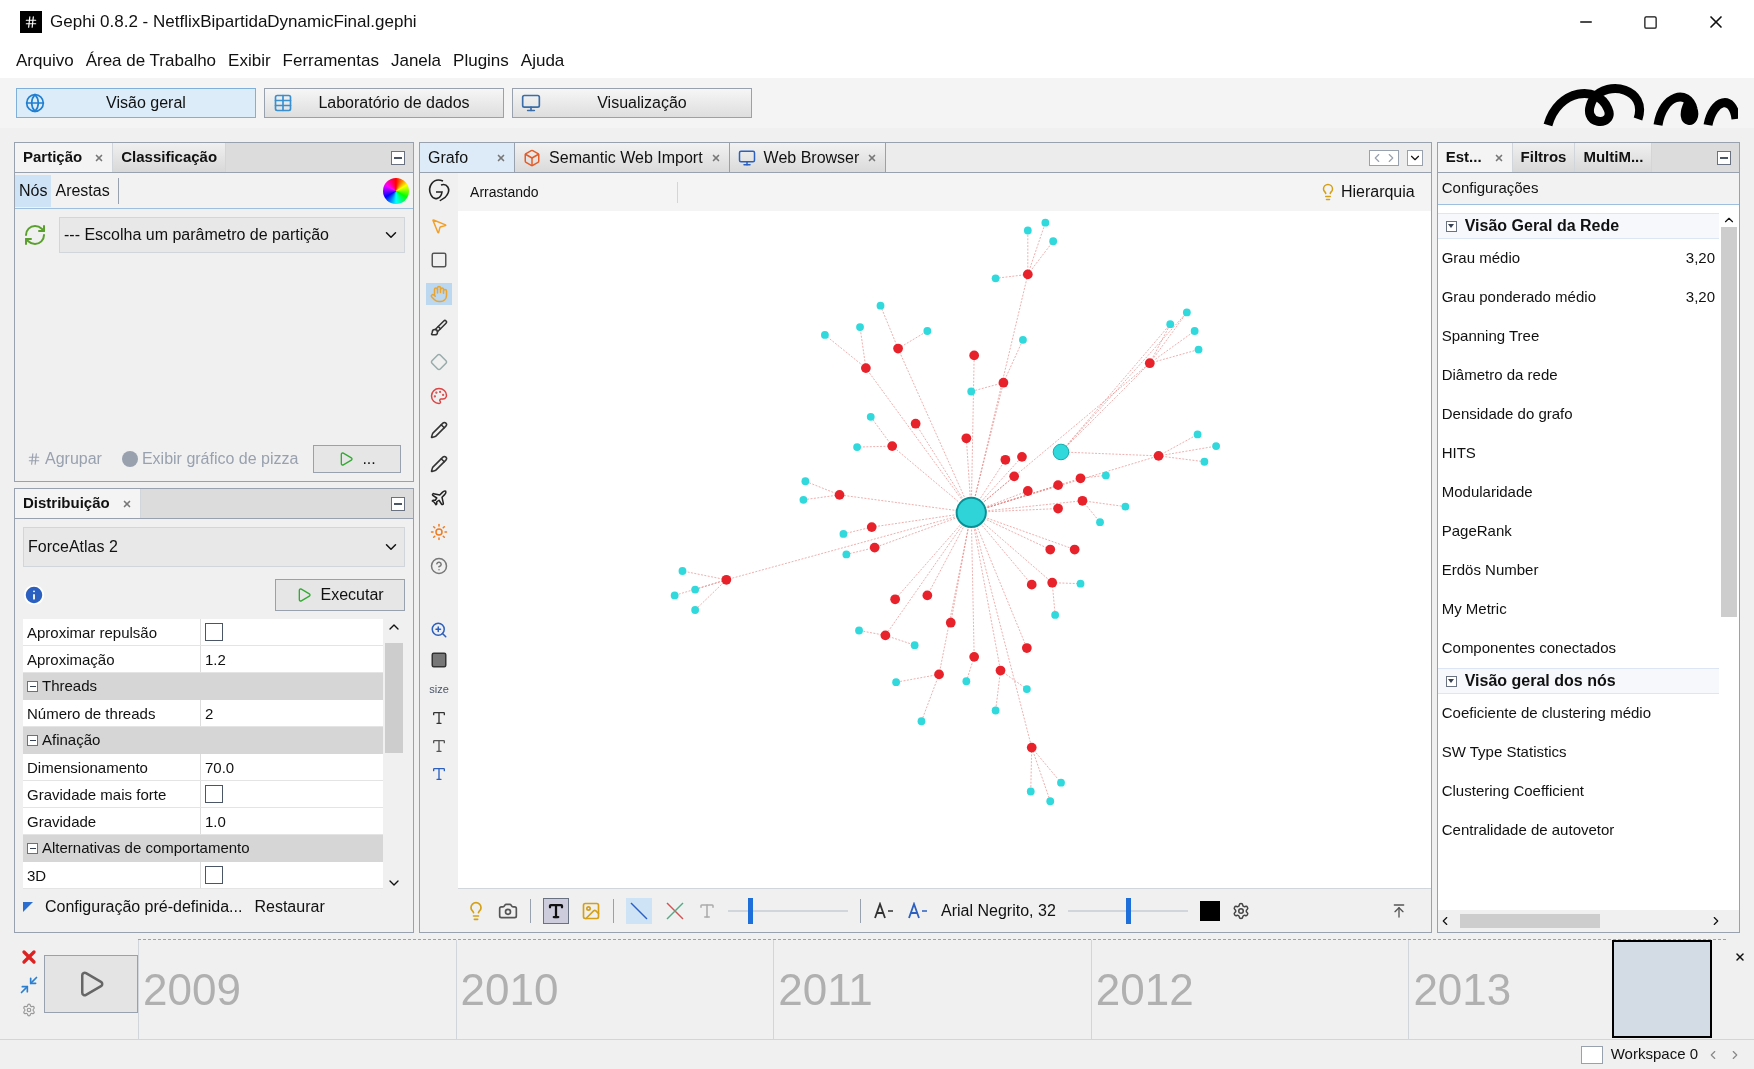 The width and height of the screenshot is (1754, 1069). I want to click on property-value: 1.2, so click(215, 659).